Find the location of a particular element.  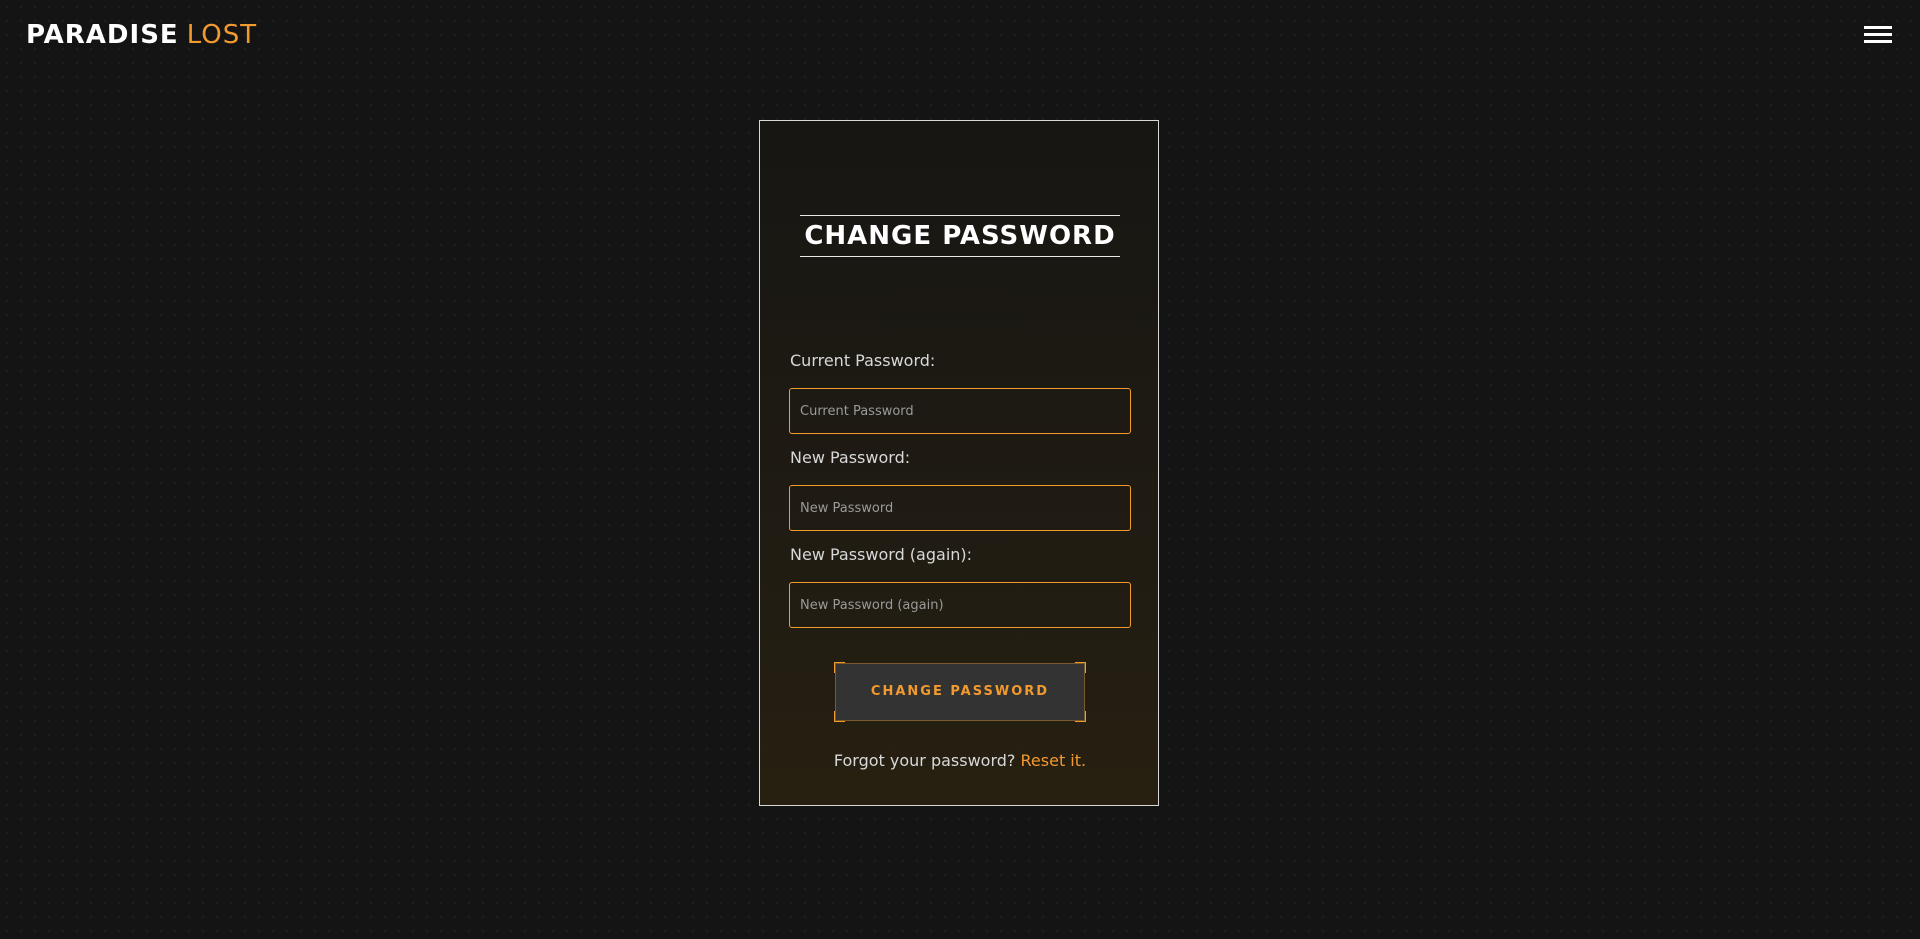

logo-accent-text: LOST is located at coordinates (222, 35).